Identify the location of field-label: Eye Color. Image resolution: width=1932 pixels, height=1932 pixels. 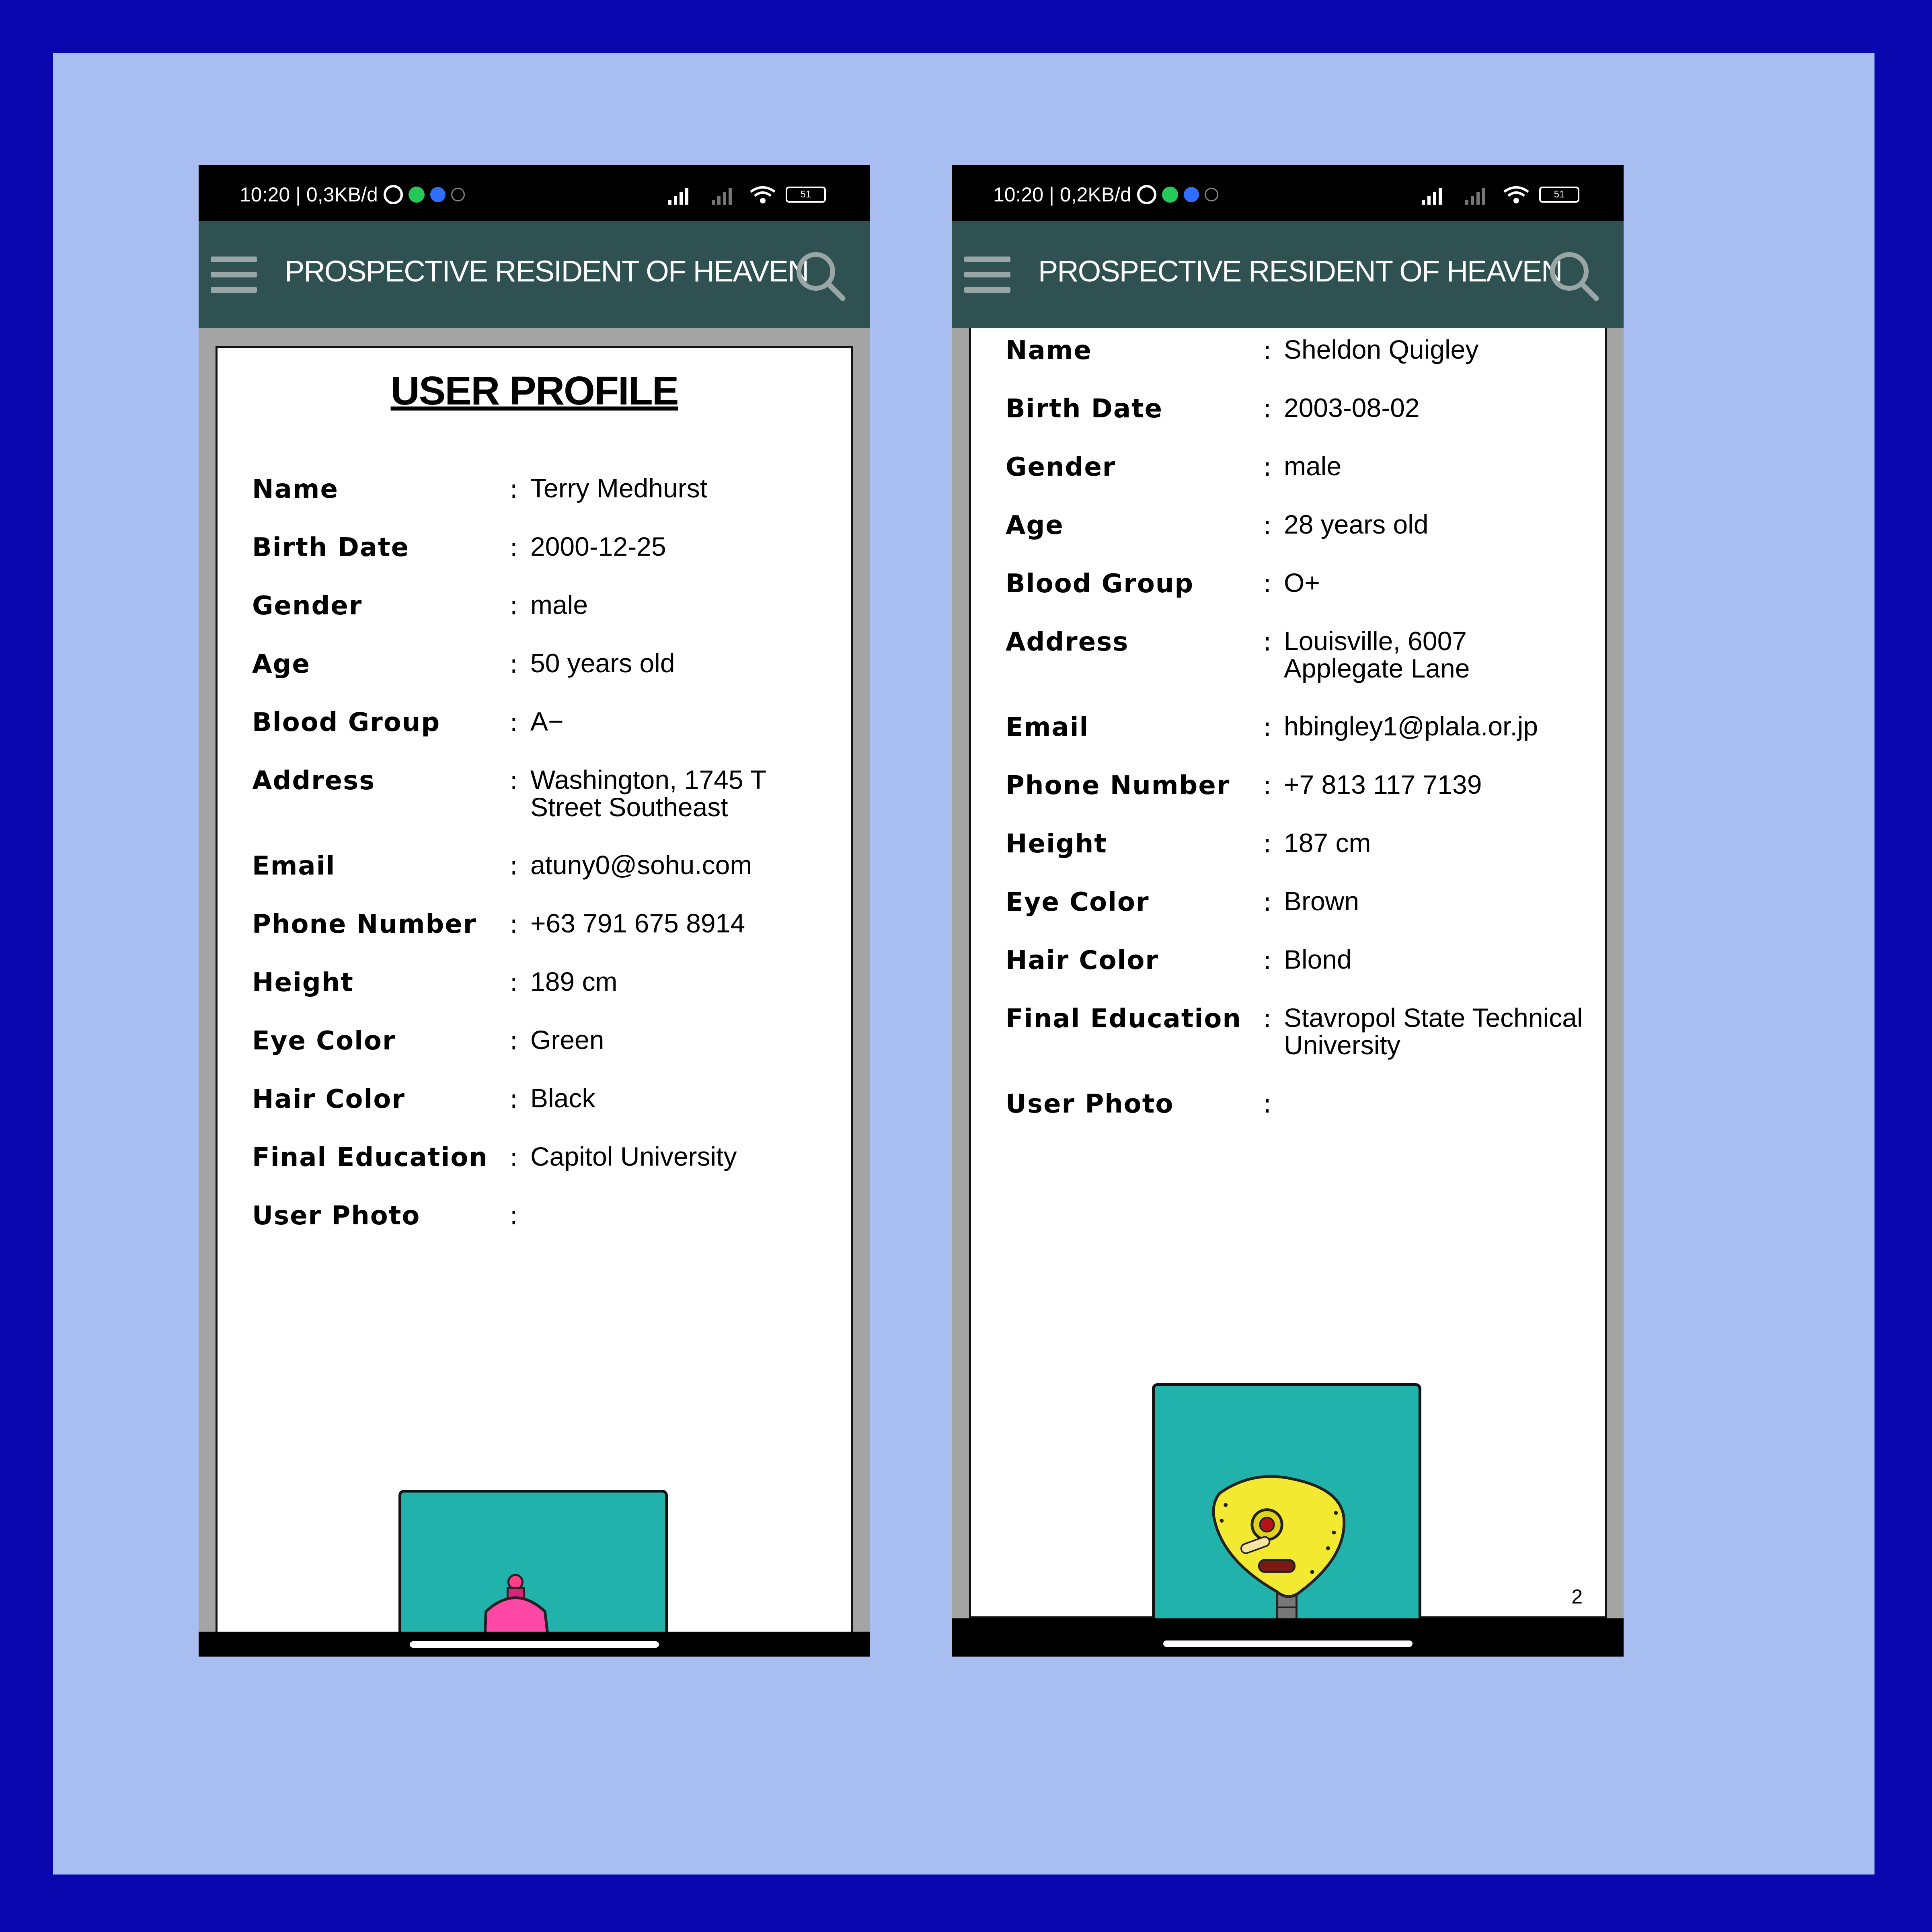
(1078, 902).